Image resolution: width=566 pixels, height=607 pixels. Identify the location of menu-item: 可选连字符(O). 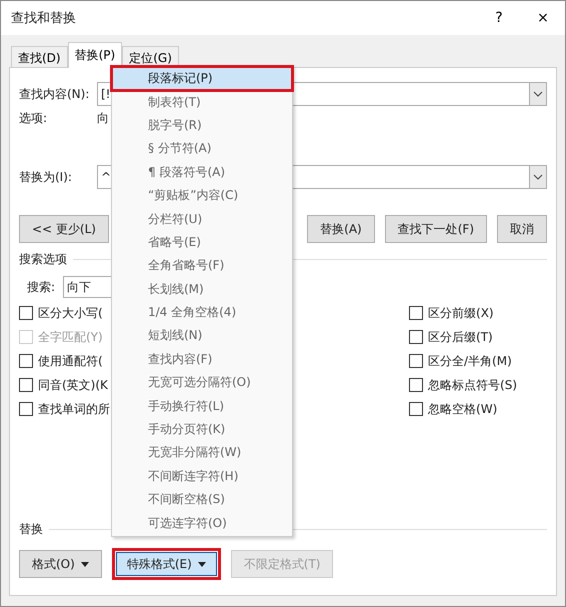
(202, 523).